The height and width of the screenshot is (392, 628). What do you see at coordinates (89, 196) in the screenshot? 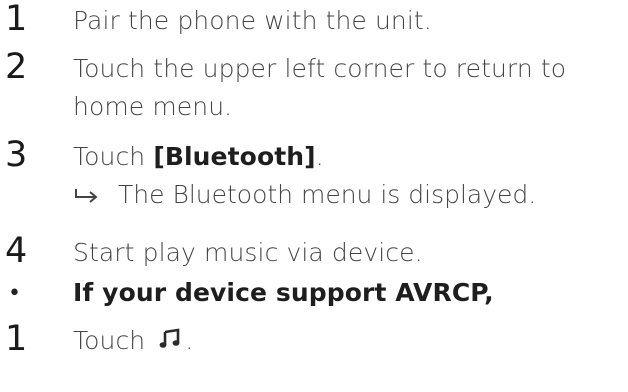
I see `result-arrow-icon` at bounding box center [89, 196].